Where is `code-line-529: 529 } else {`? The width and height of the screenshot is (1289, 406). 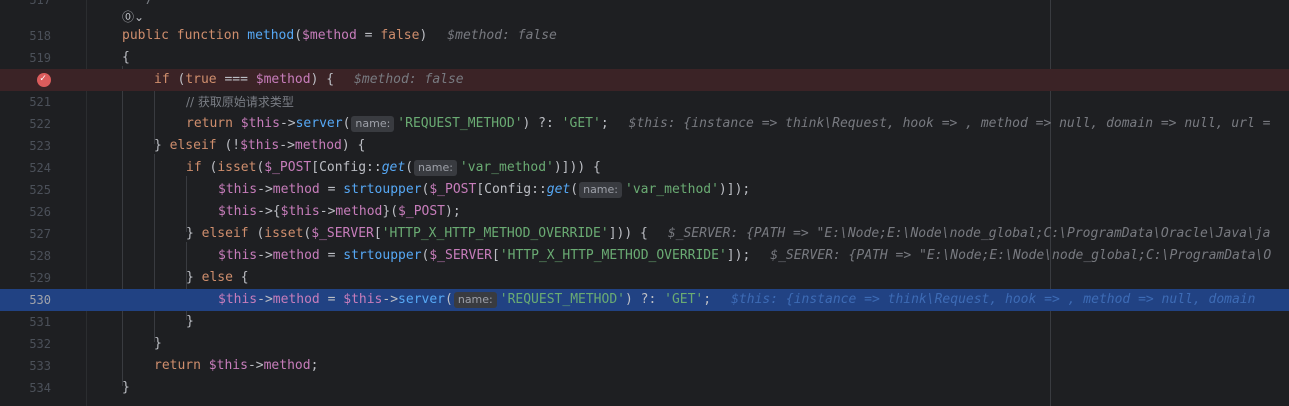 code-line-529: 529 } else { is located at coordinates (644, 278).